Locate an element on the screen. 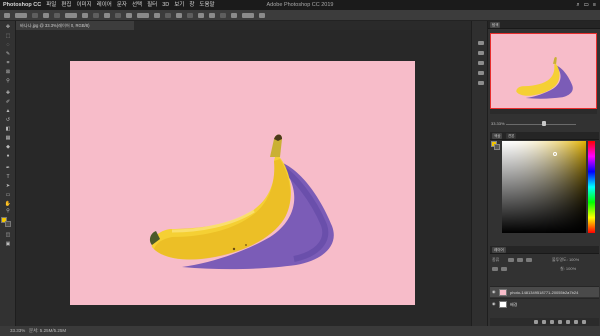 This screenshot has height=336, width=600. tool-preset-picker is located at coordinates (21, 15).